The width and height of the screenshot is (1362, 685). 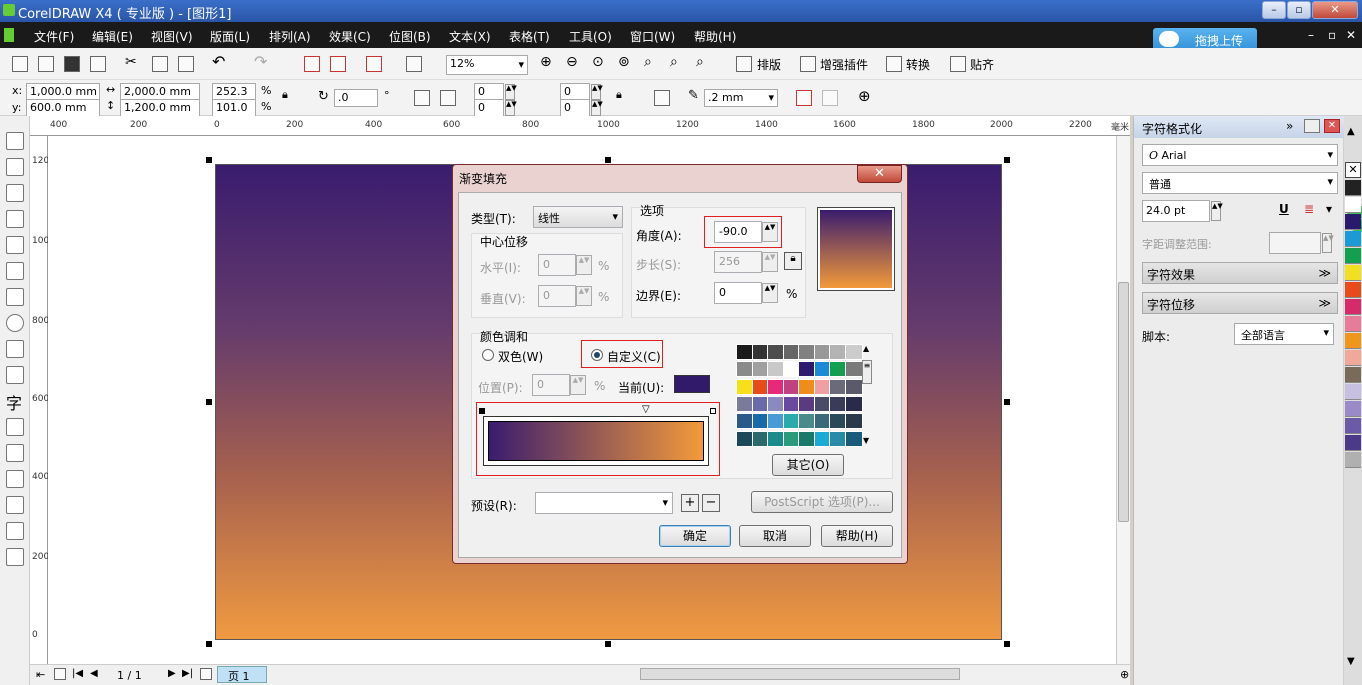 What do you see at coordinates (1295, 243) in the screenshot?
I see `kerning-field` at bounding box center [1295, 243].